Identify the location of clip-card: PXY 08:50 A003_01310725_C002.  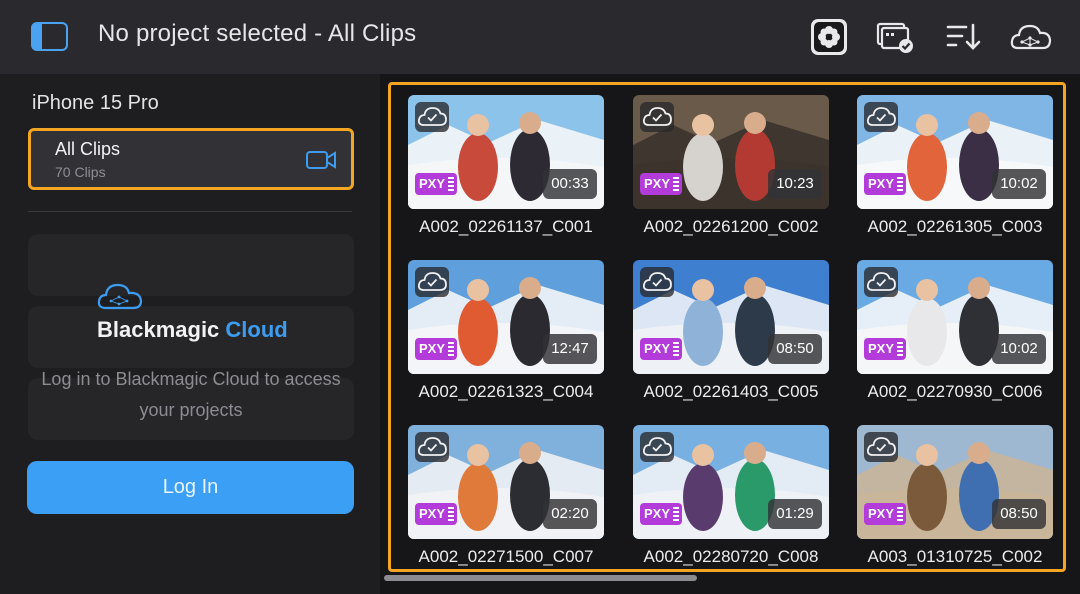
(956, 496).